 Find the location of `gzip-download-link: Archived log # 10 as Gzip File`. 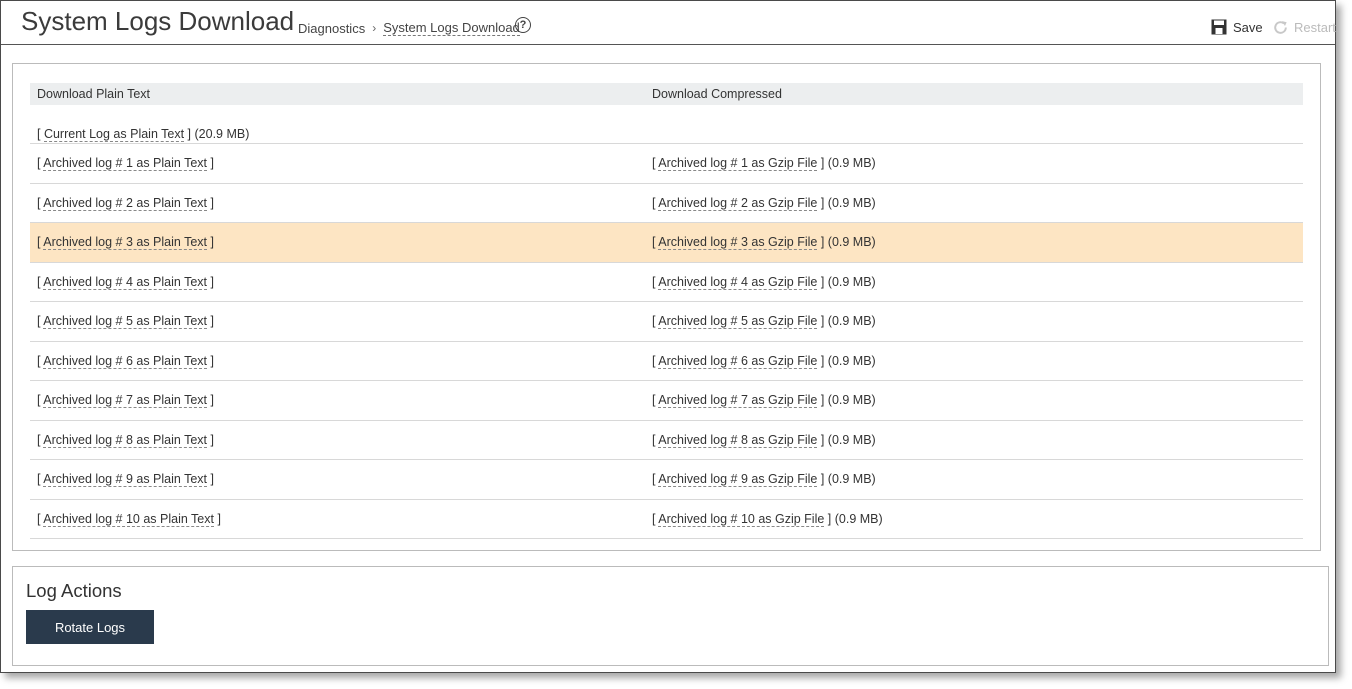

gzip-download-link: Archived log # 10 as Gzip File is located at coordinates (741, 519).